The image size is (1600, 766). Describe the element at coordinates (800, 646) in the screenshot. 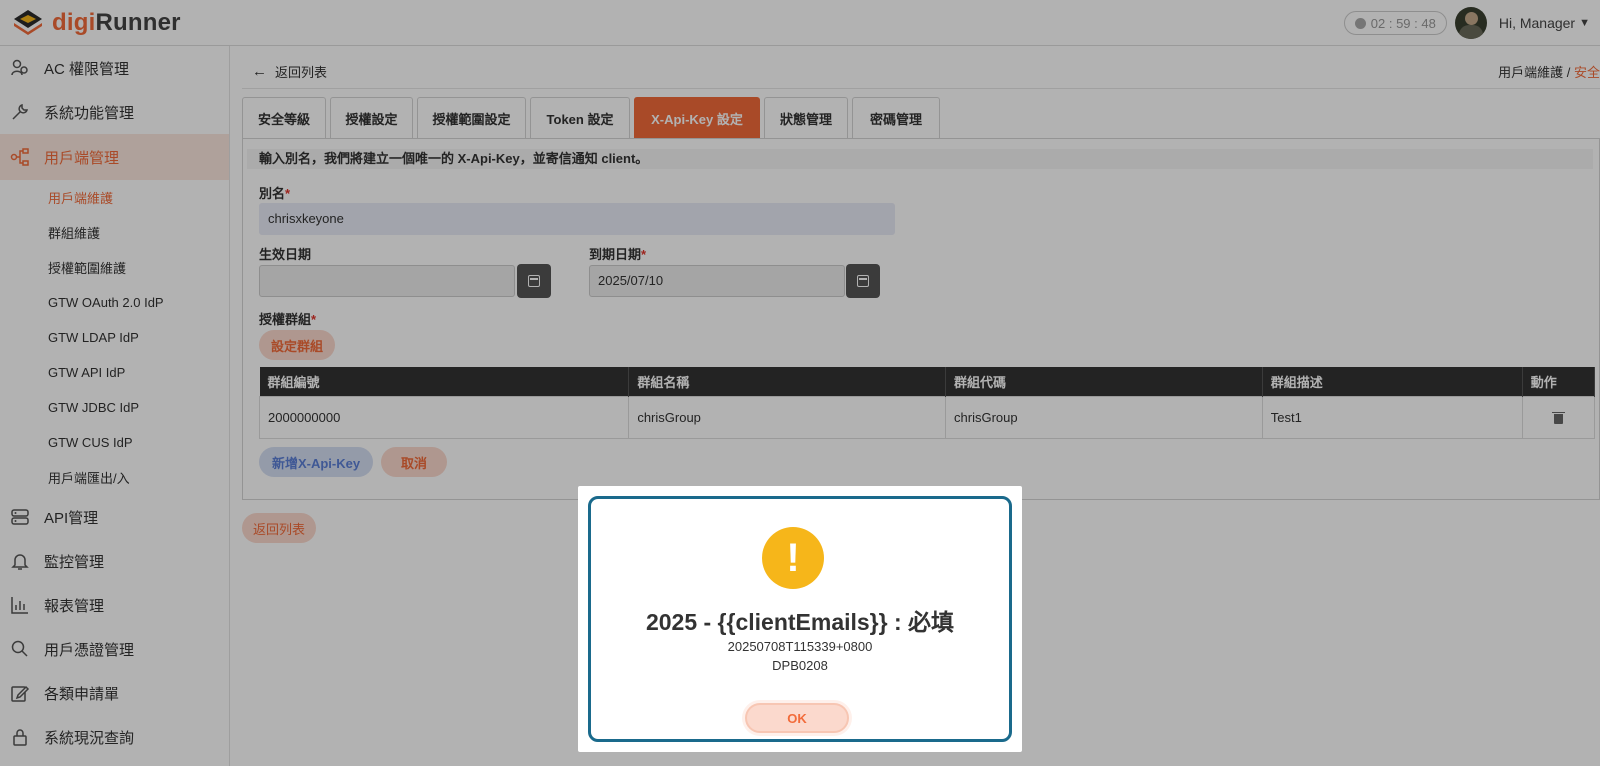

I see `alert-timestamp: 20250708T115339+0800` at that location.